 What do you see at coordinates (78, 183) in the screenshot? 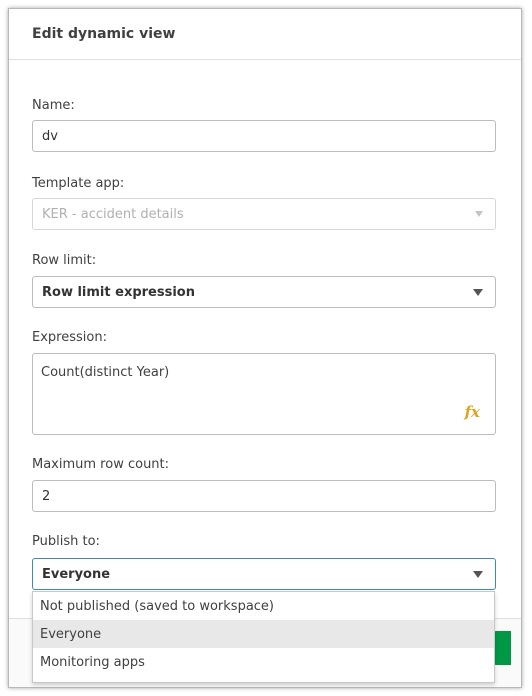
I see `template-app-label: Template app:` at bounding box center [78, 183].